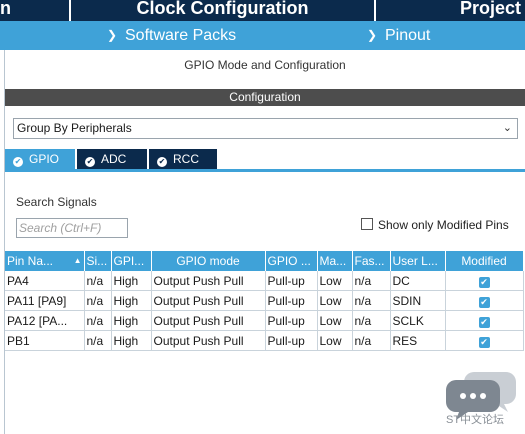 This screenshot has width=525, height=434. Describe the element at coordinates (77, 260) in the screenshot. I see `sort-up-icon: ▲` at that location.